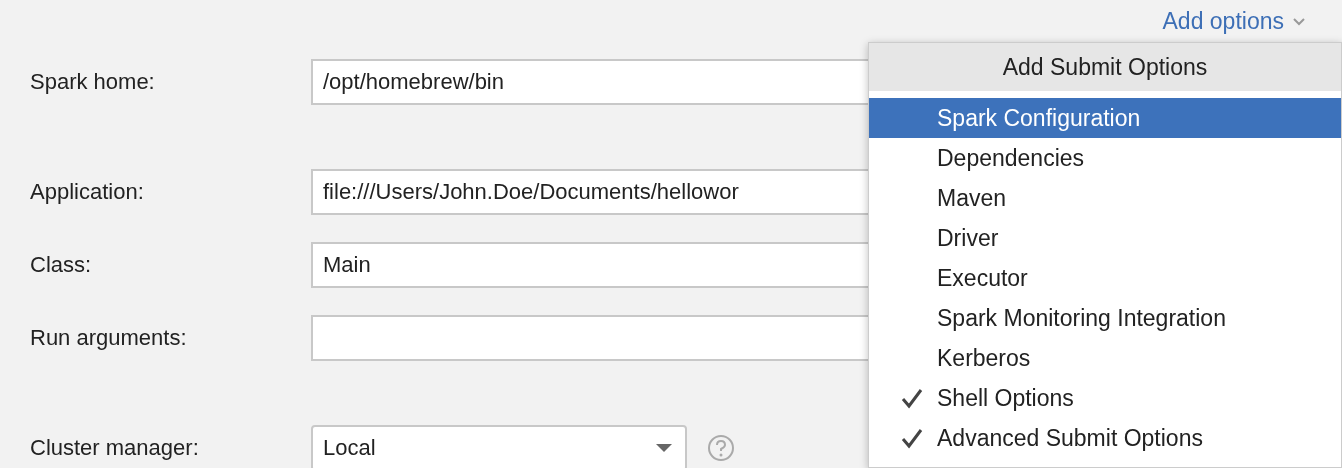 The image size is (1342, 468). Describe the element at coordinates (1105, 318) in the screenshot. I see `menu-item: Spark Monitoring Integration` at that location.